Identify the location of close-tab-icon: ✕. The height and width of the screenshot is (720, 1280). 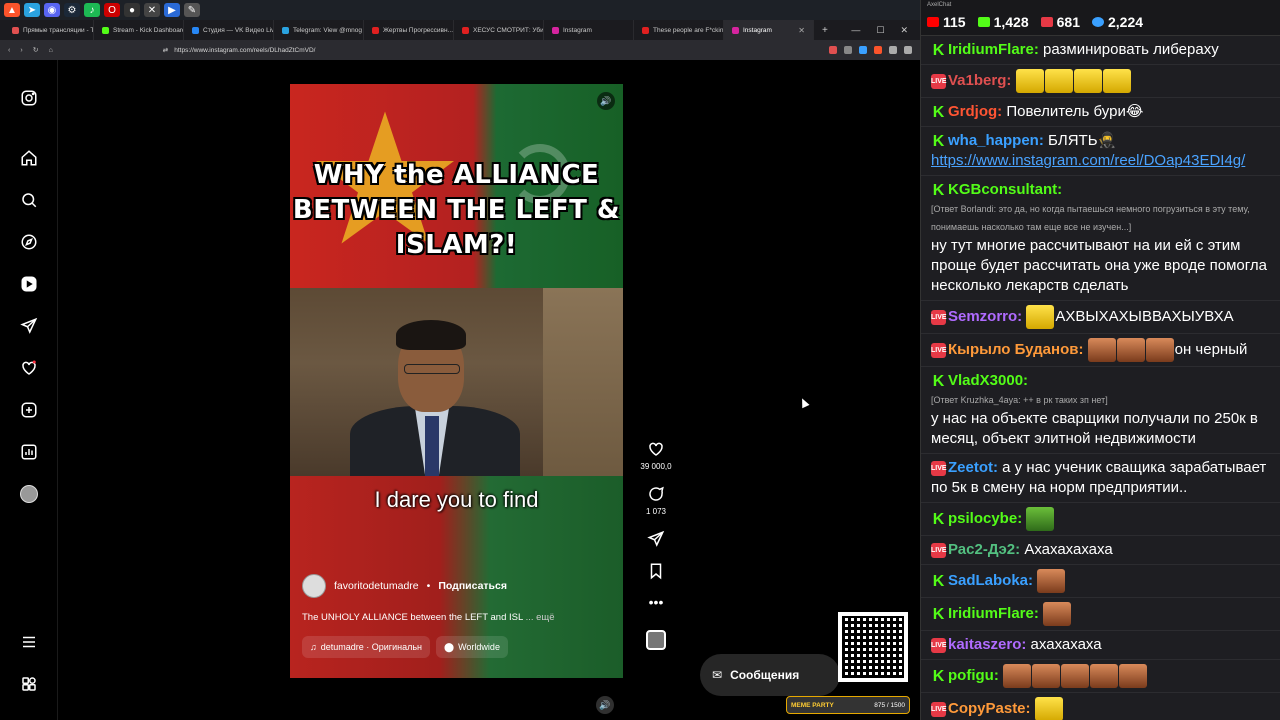
(801, 30).